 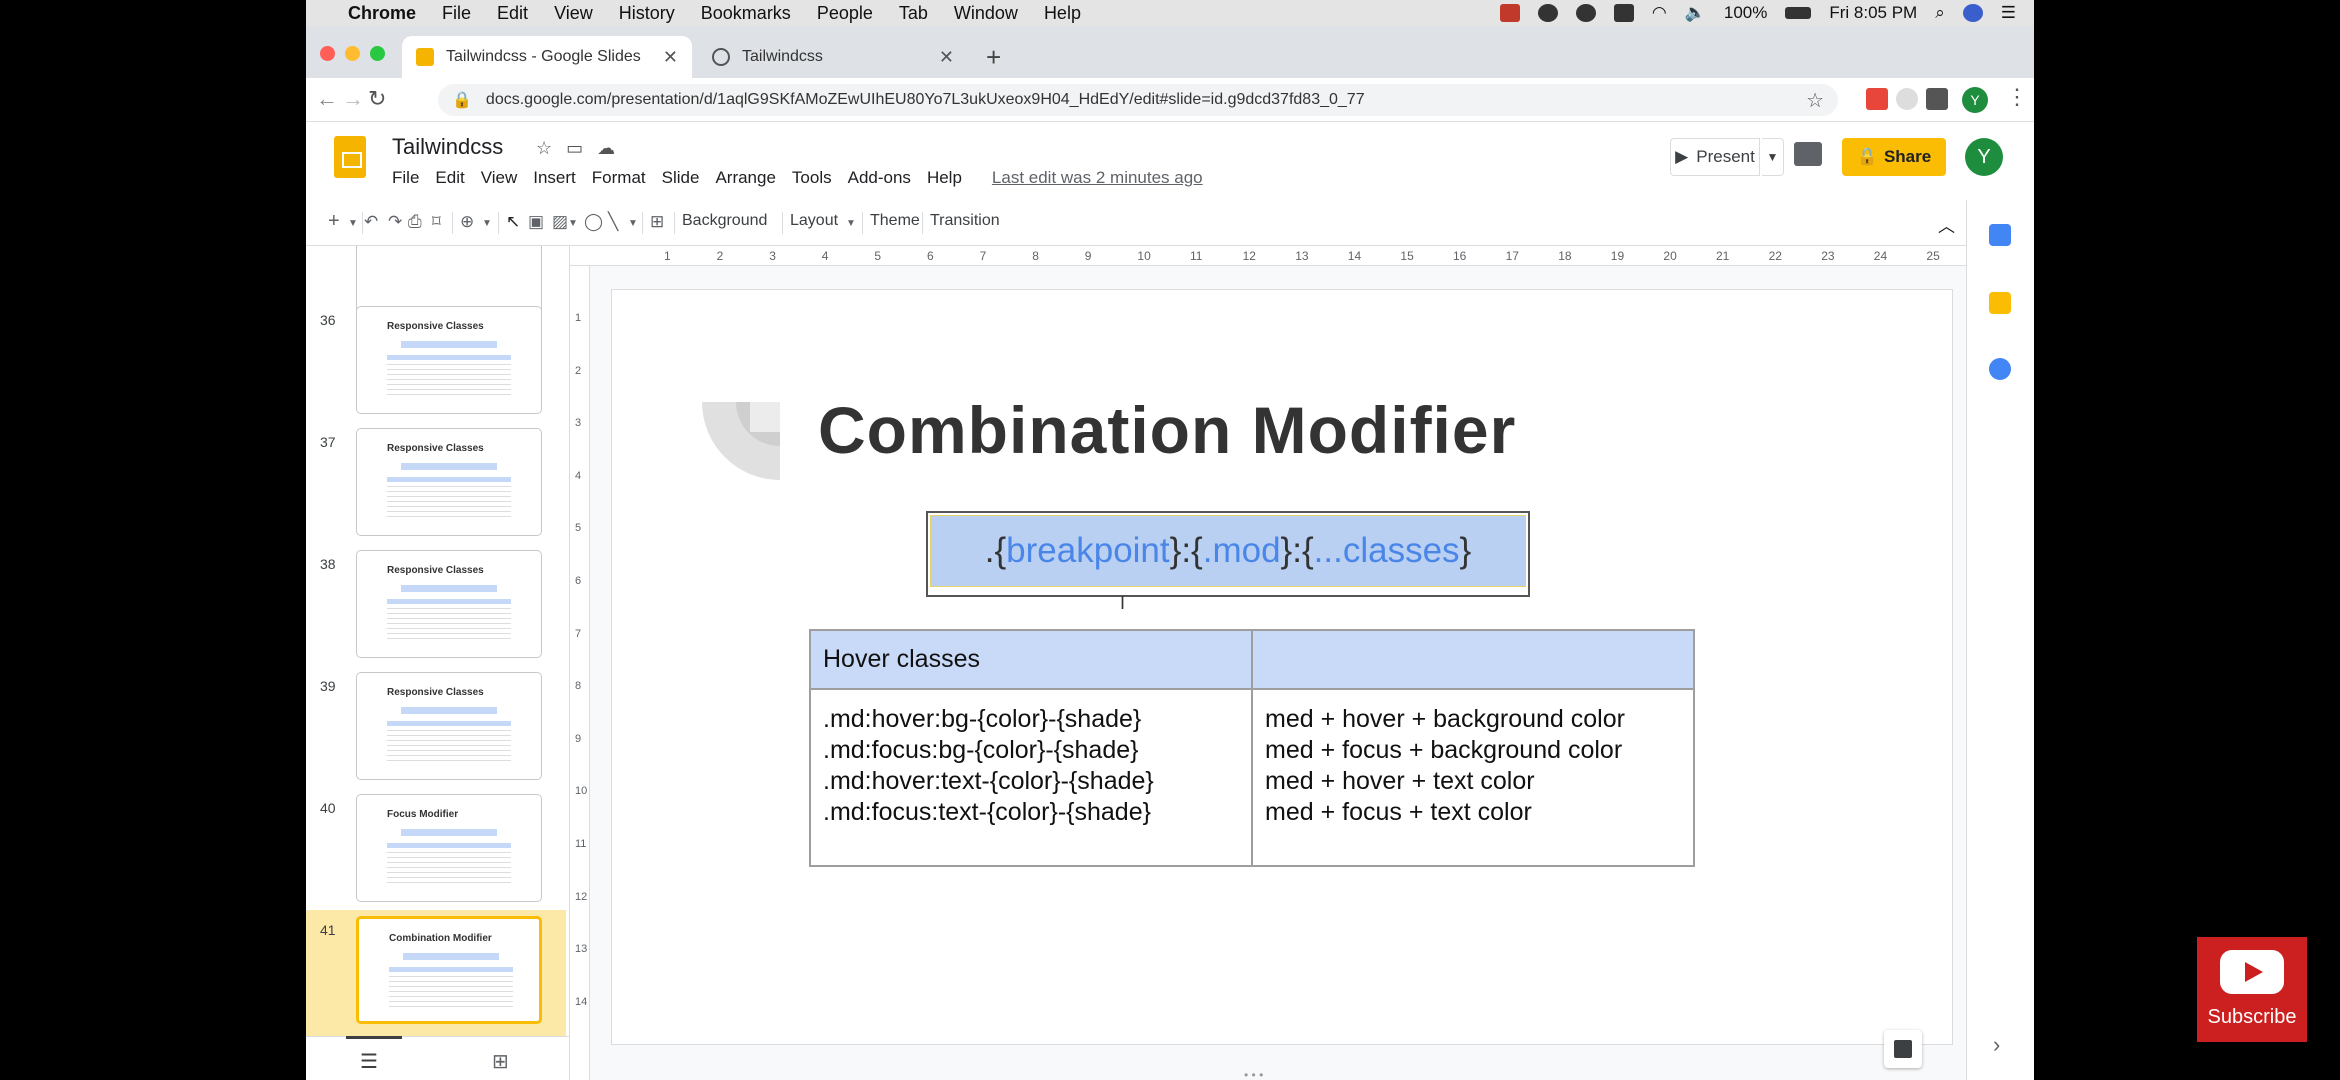 What do you see at coordinates (449, 848) in the screenshot?
I see `slide-thumbnail: Focus Modifier` at bounding box center [449, 848].